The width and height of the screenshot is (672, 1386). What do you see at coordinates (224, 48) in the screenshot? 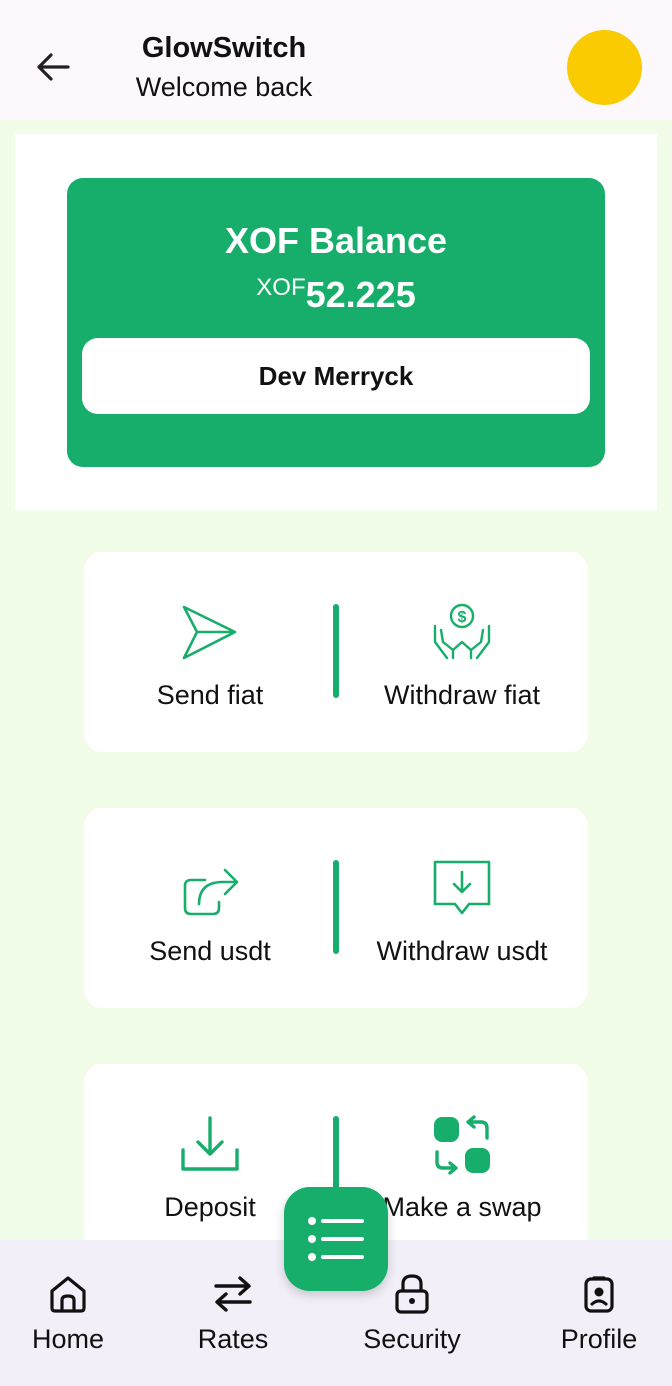
I see `app-title: GlowSwitch` at bounding box center [224, 48].